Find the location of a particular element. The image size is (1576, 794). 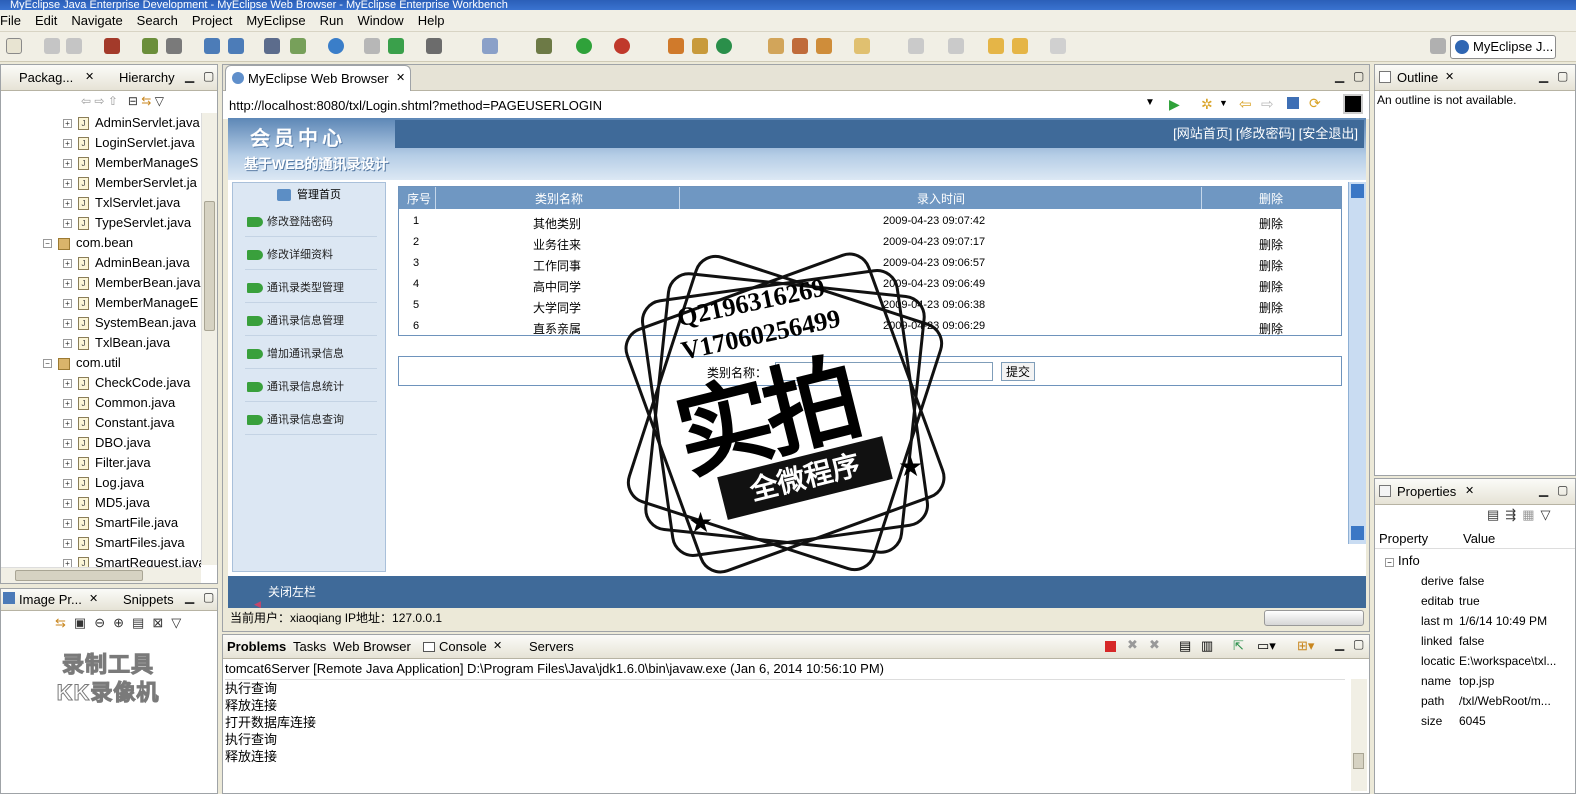

property-row: name top.jsp is located at coordinates (1470, 681).